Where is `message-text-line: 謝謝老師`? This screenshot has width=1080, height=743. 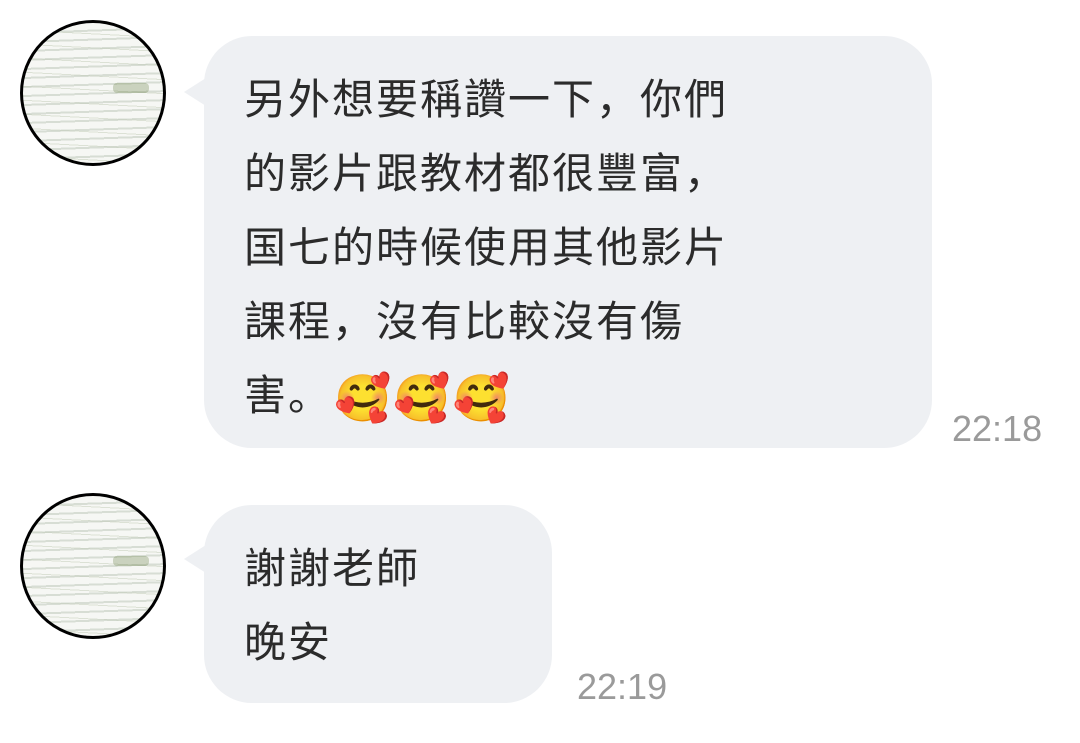
message-text-line: 謝謝老師 is located at coordinates (332, 568).